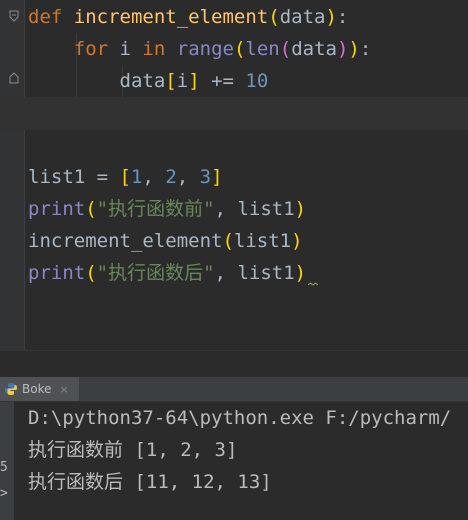  Describe the element at coordinates (11, 389) in the screenshot. I see `python-icon` at that location.